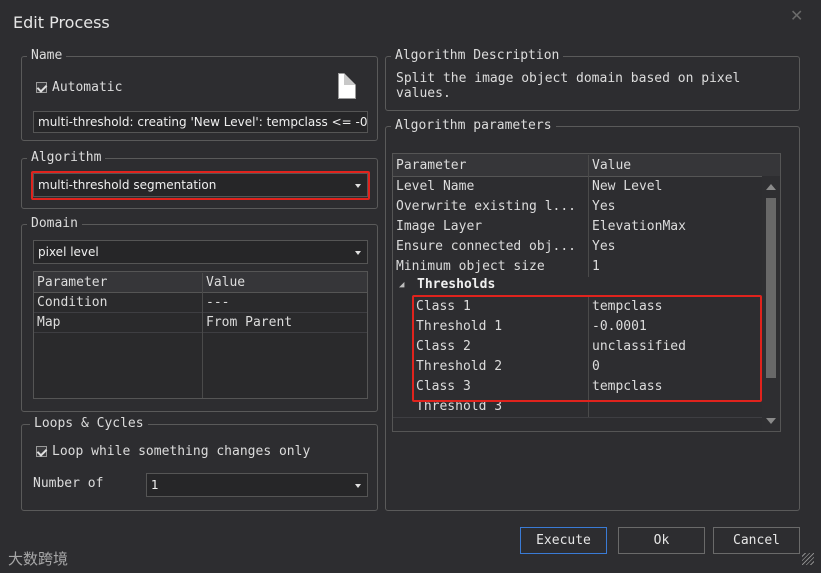  What do you see at coordinates (199, 467) in the screenshot?
I see `loops-group` at bounding box center [199, 467].